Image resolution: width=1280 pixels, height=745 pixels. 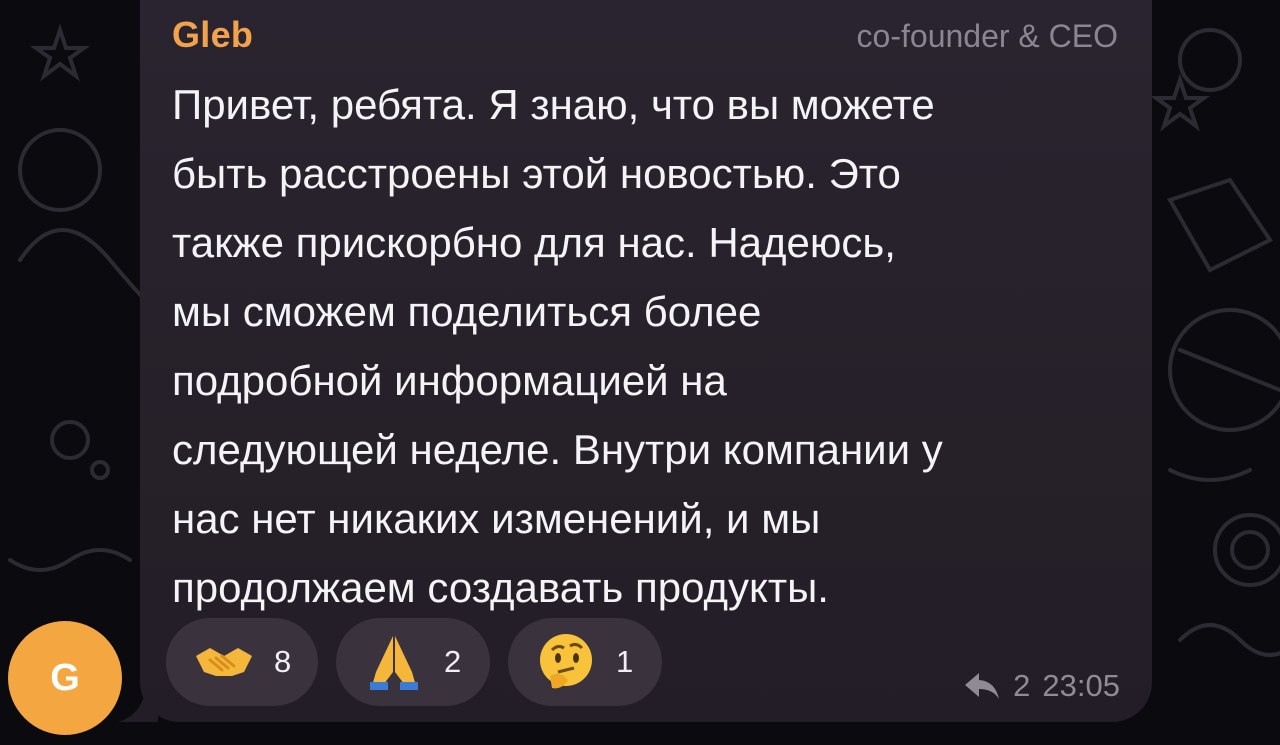 I want to click on reaction-count: 2, so click(x=453, y=661).